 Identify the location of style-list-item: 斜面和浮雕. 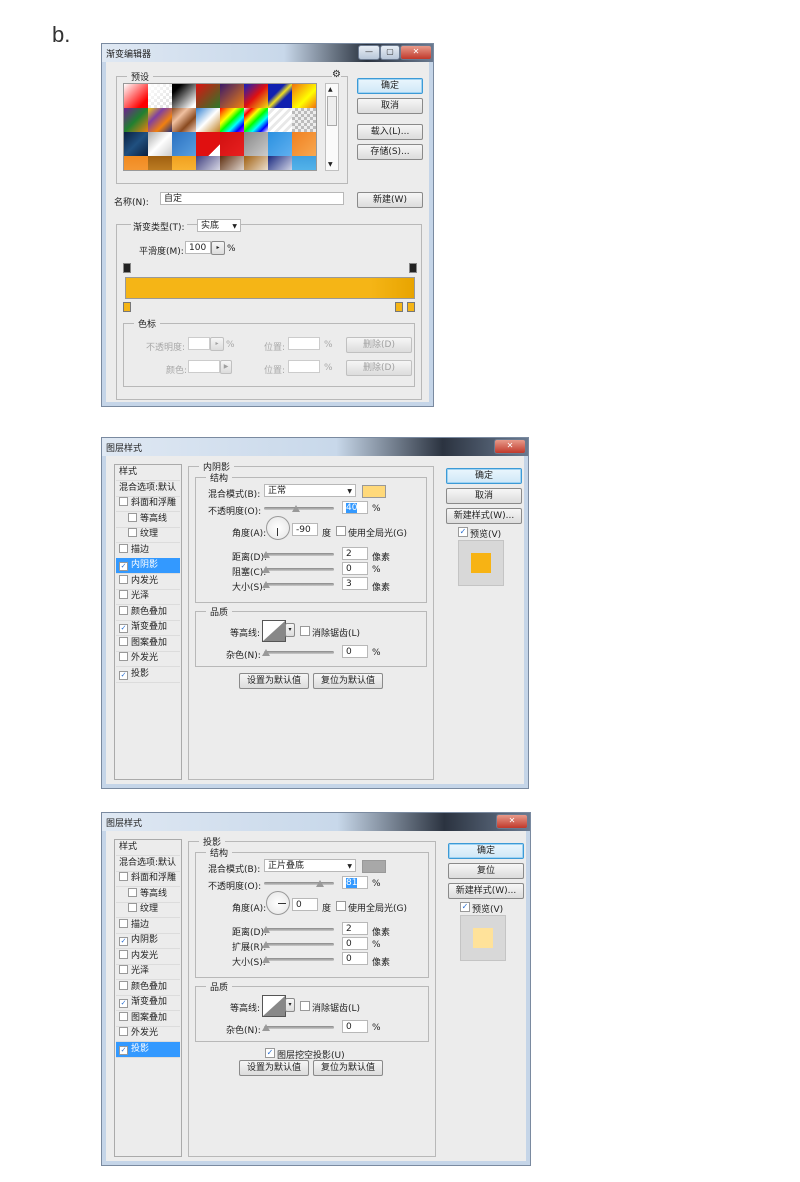
(148, 504).